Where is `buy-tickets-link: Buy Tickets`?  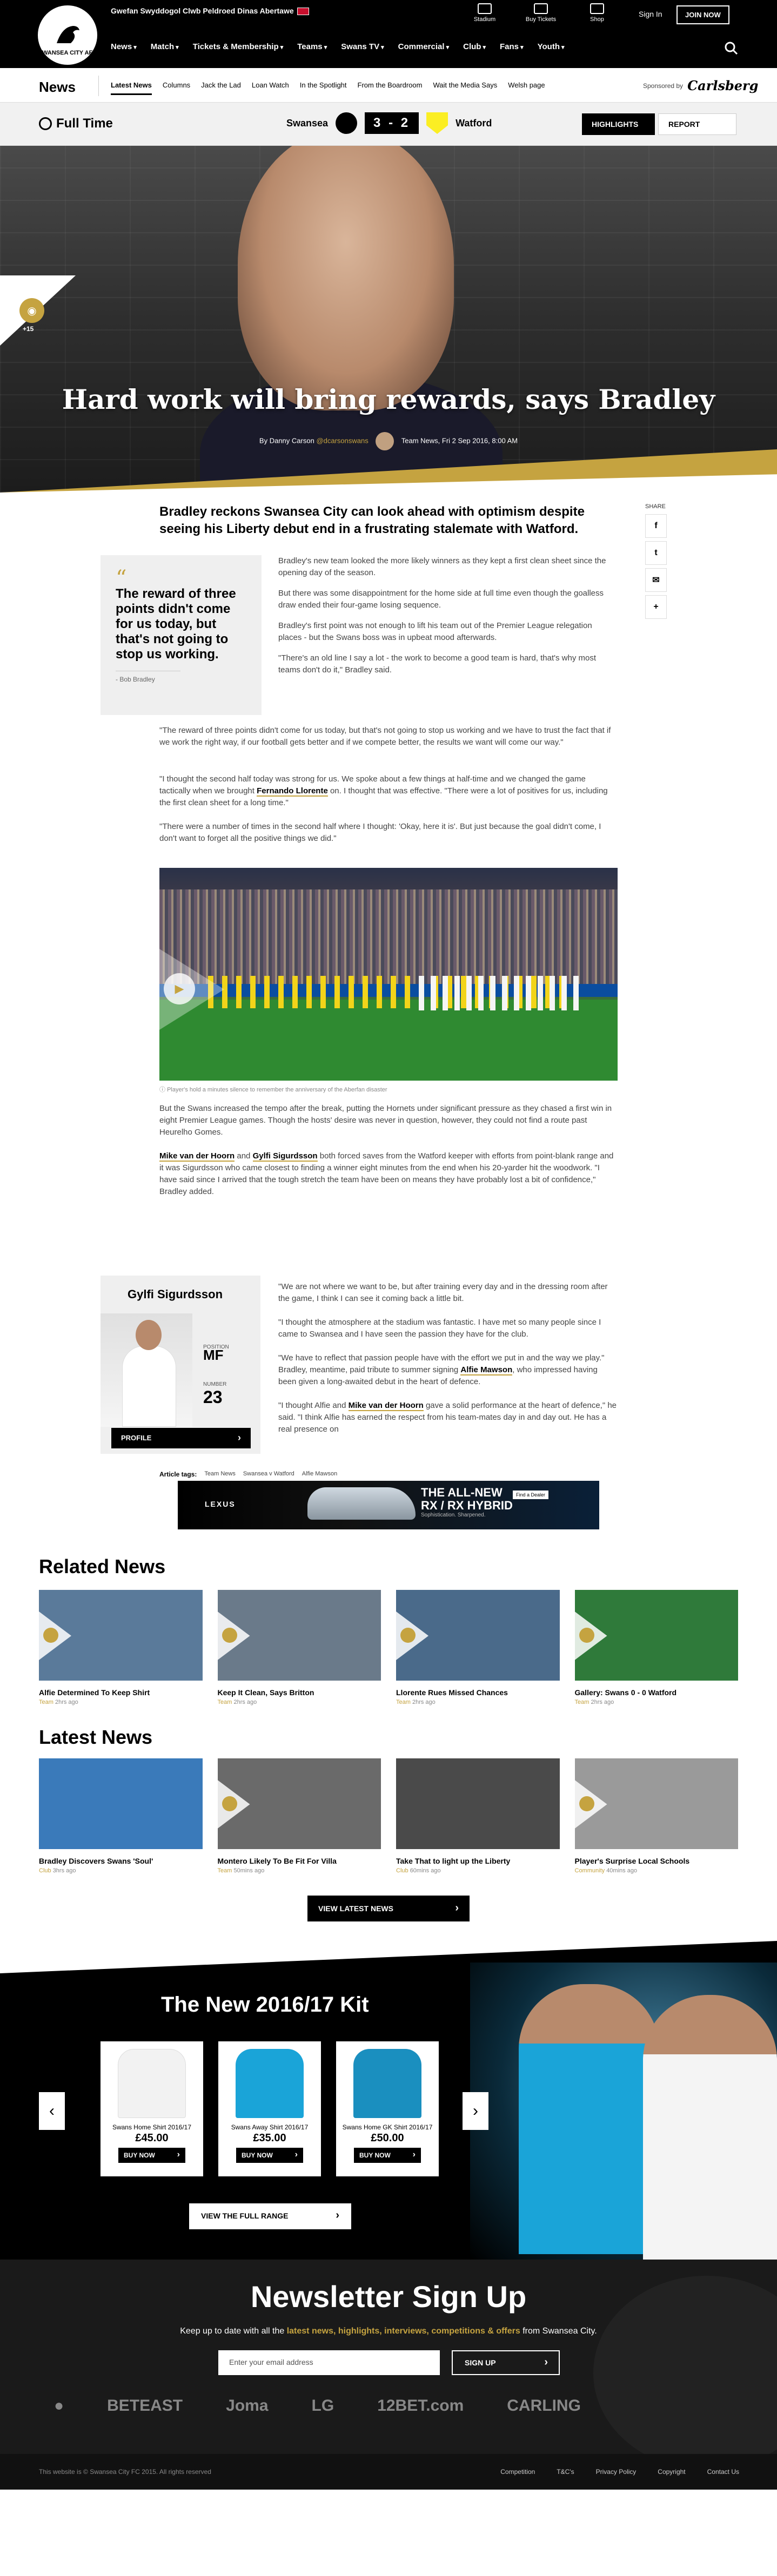 buy-tickets-link: Buy Tickets is located at coordinates (541, 13).